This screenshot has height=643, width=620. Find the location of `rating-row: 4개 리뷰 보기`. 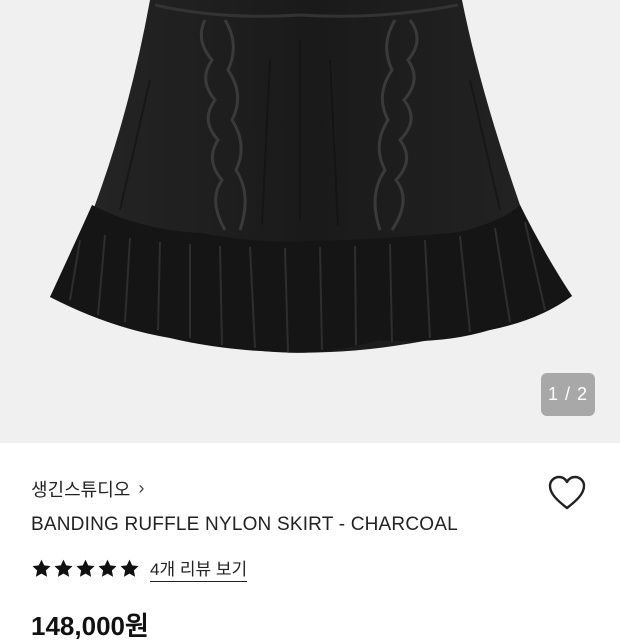

rating-row: 4개 리뷰 보기 is located at coordinates (139, 568).